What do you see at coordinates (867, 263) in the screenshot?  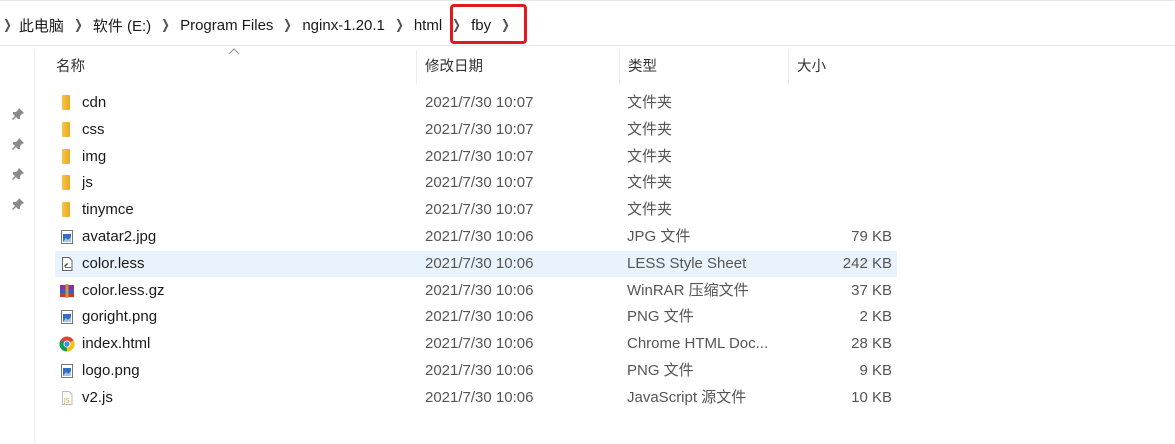 I see `file-size: 242 KB` at bounding box center [867, 263].